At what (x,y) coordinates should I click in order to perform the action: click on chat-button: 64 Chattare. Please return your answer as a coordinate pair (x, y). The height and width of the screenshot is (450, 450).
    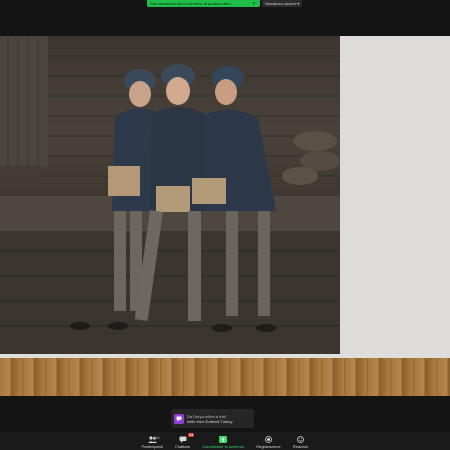
    Looking at the image, I should click on (184, 441).